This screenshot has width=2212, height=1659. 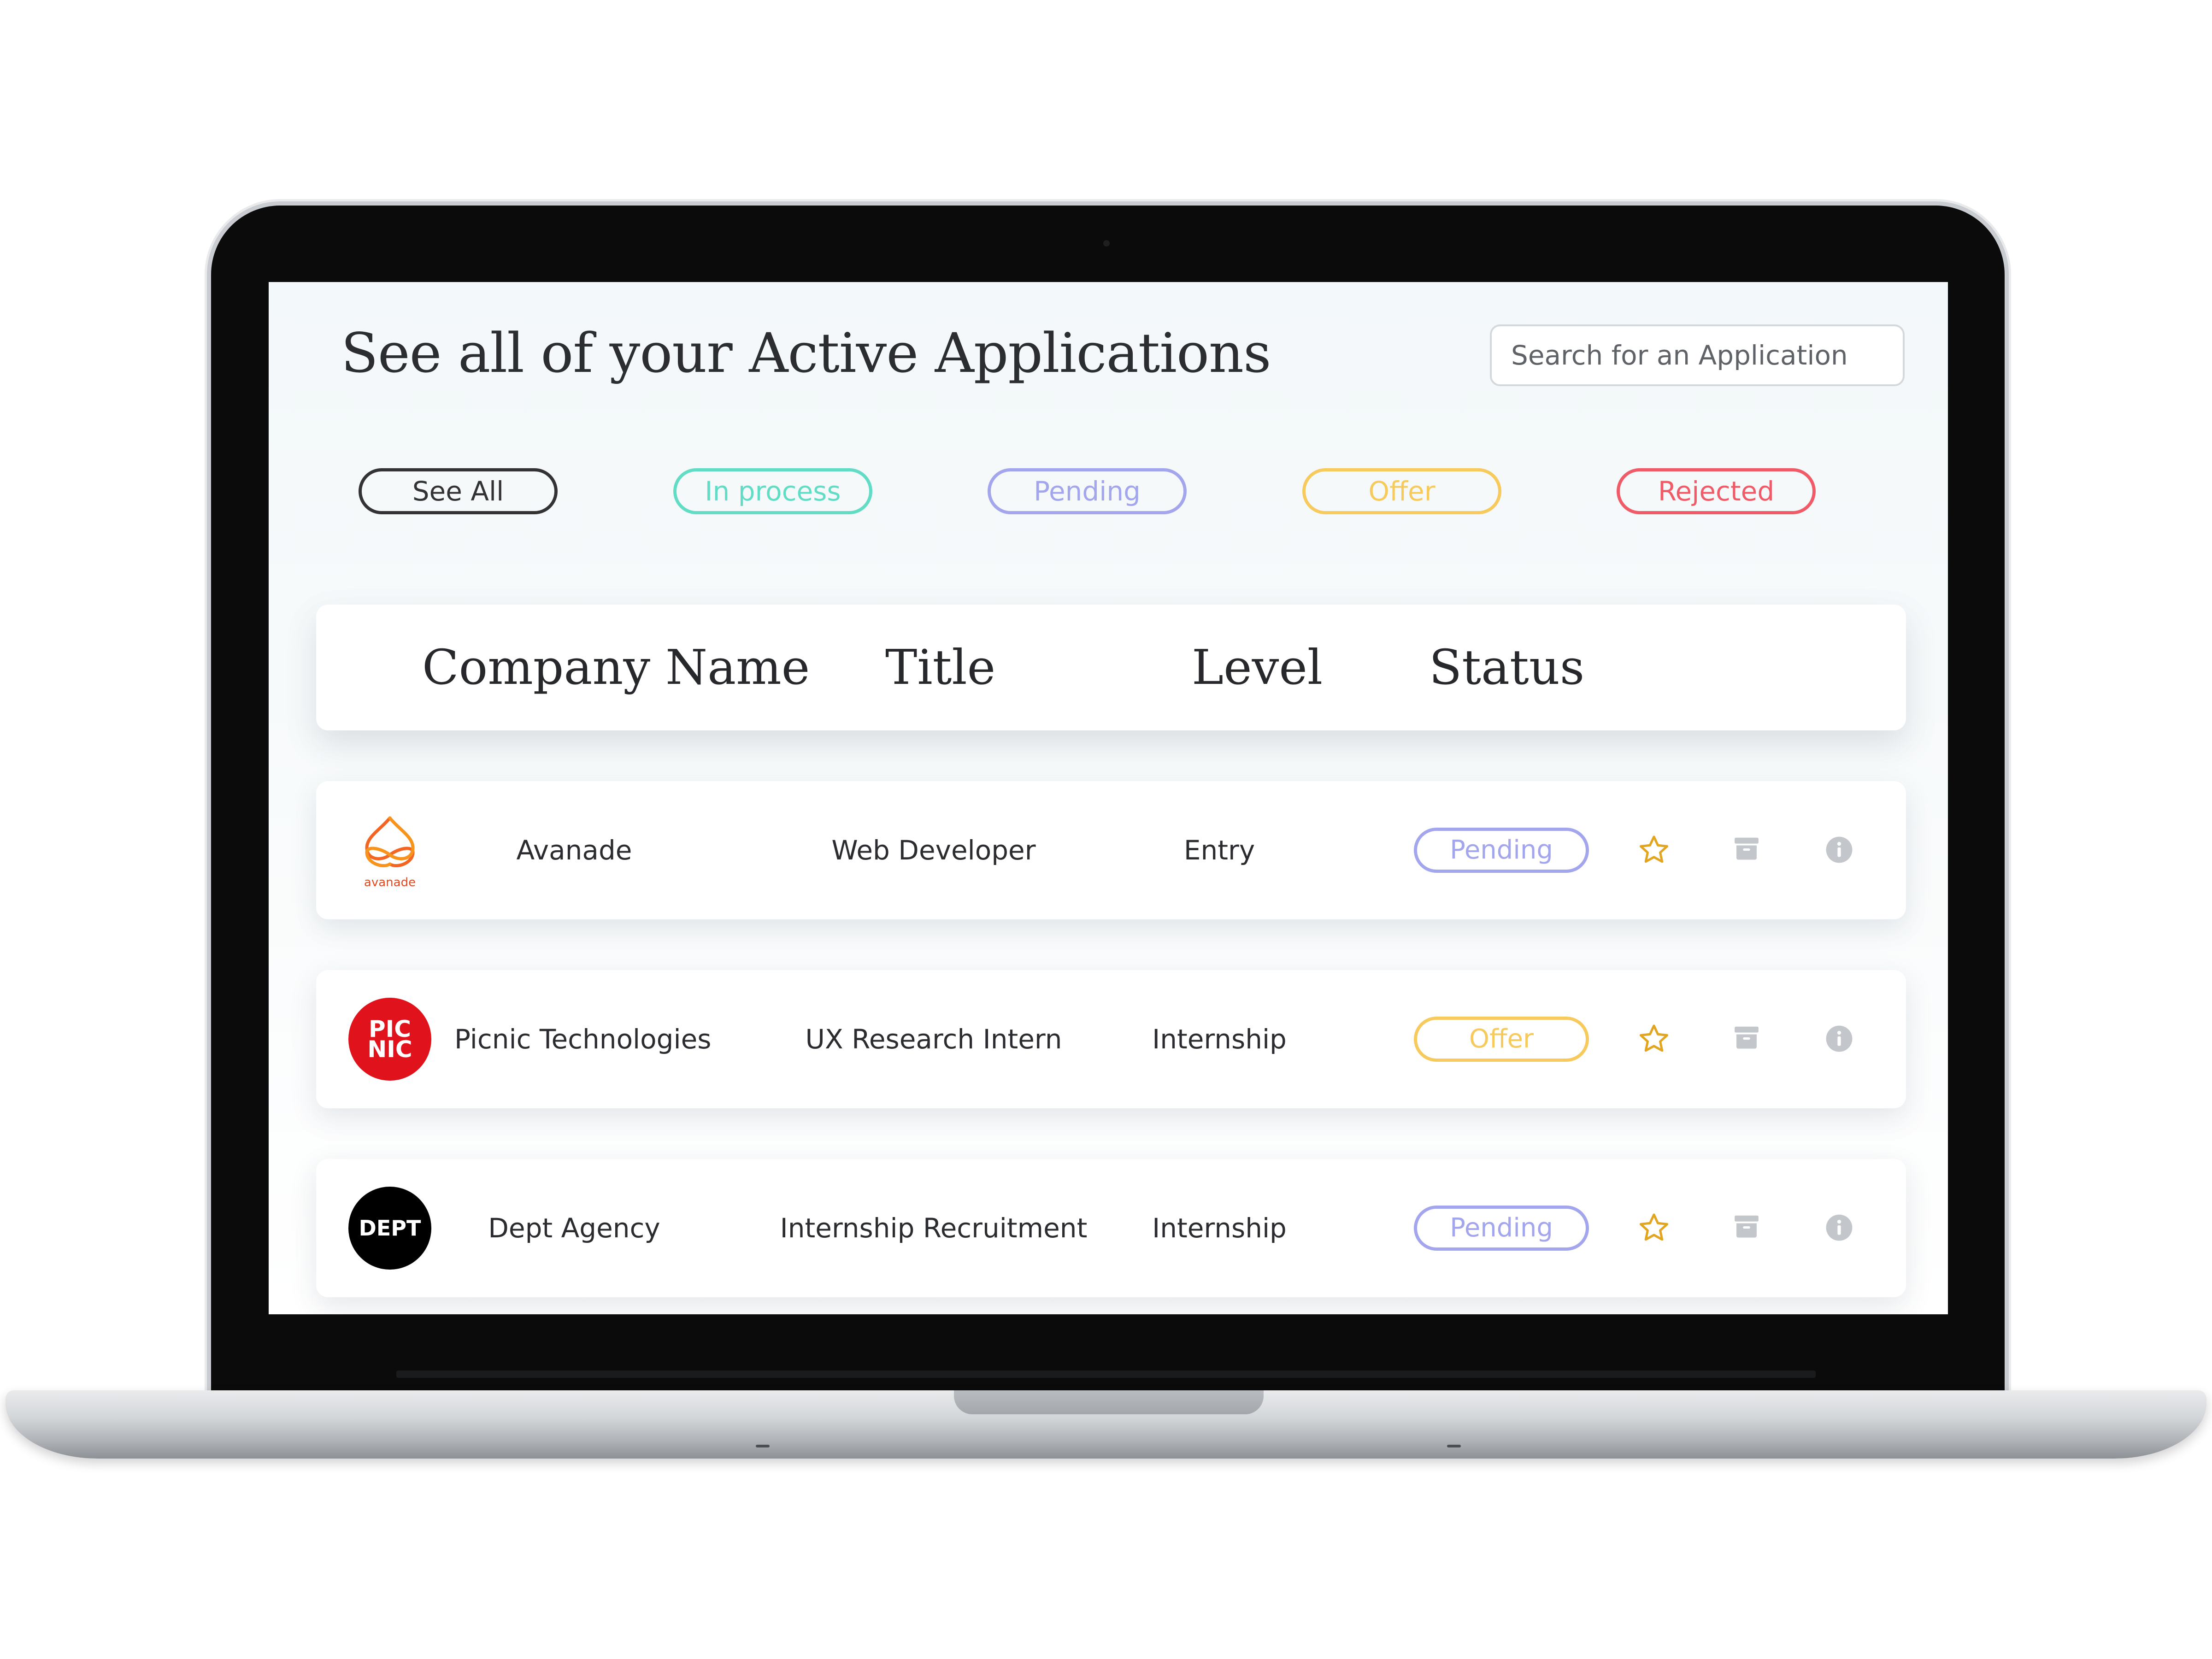 I want to click on job-level: Entry, so click(x=1219, y=850).